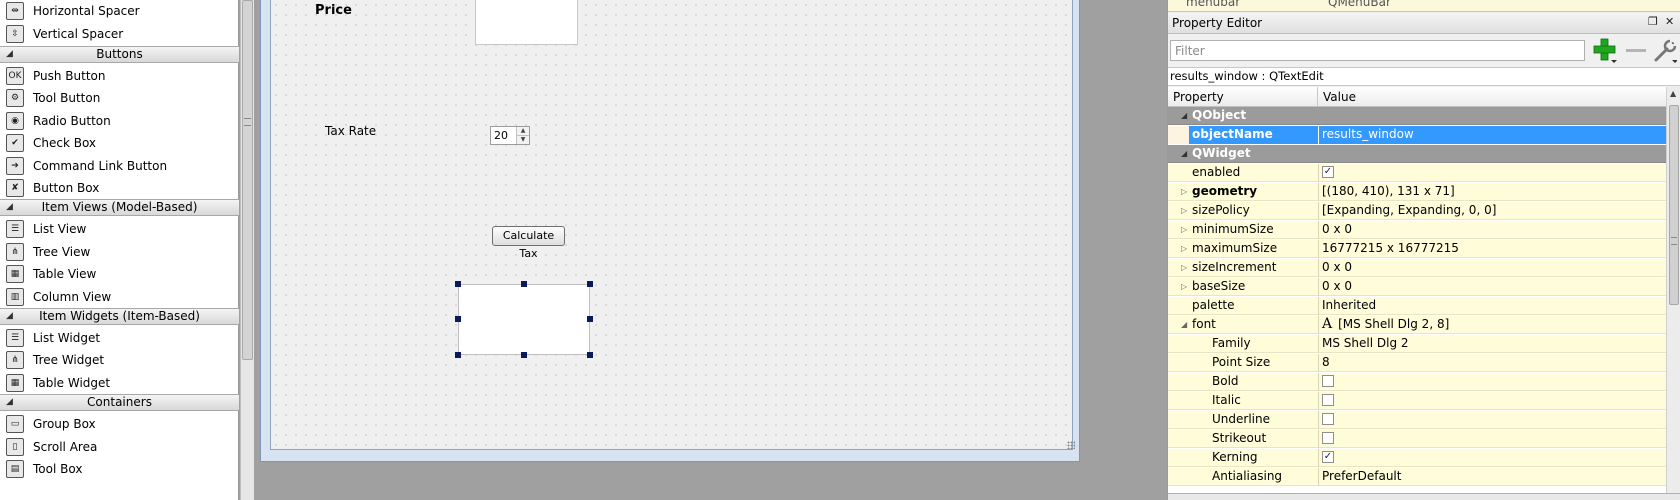 The width and height of the screenshot is (1680, 500). What do you see at coordinates (1349, 305) in the screenshot?
I see `property-value-cell: Inherited` at bounding box center [1349, 305].